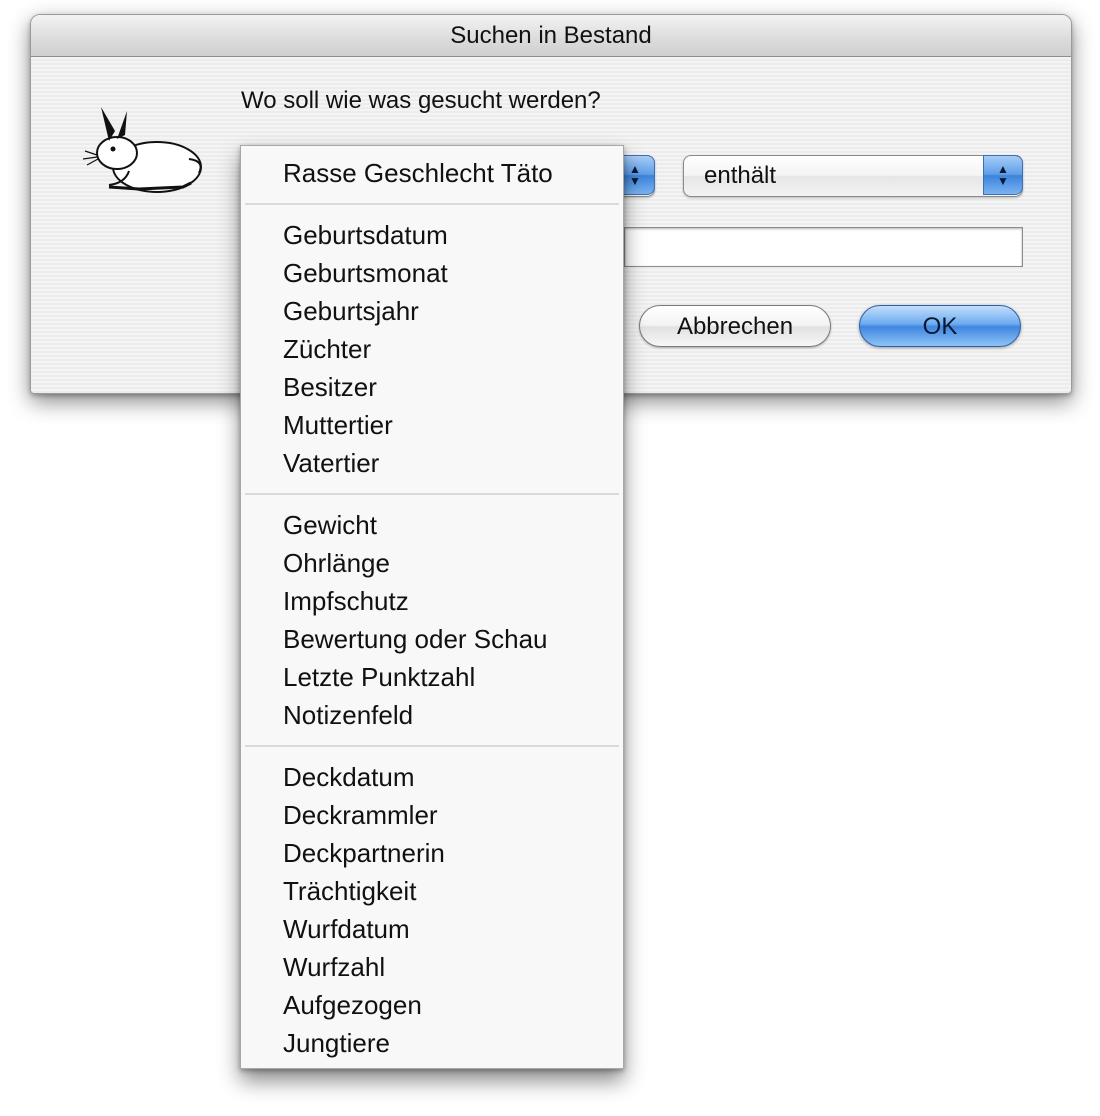 This screenshot has height=1116, width=1100. Describe the element at coordinates (349, 777) in the screenshot. I see `menu-item: Deckdatum` at that location.